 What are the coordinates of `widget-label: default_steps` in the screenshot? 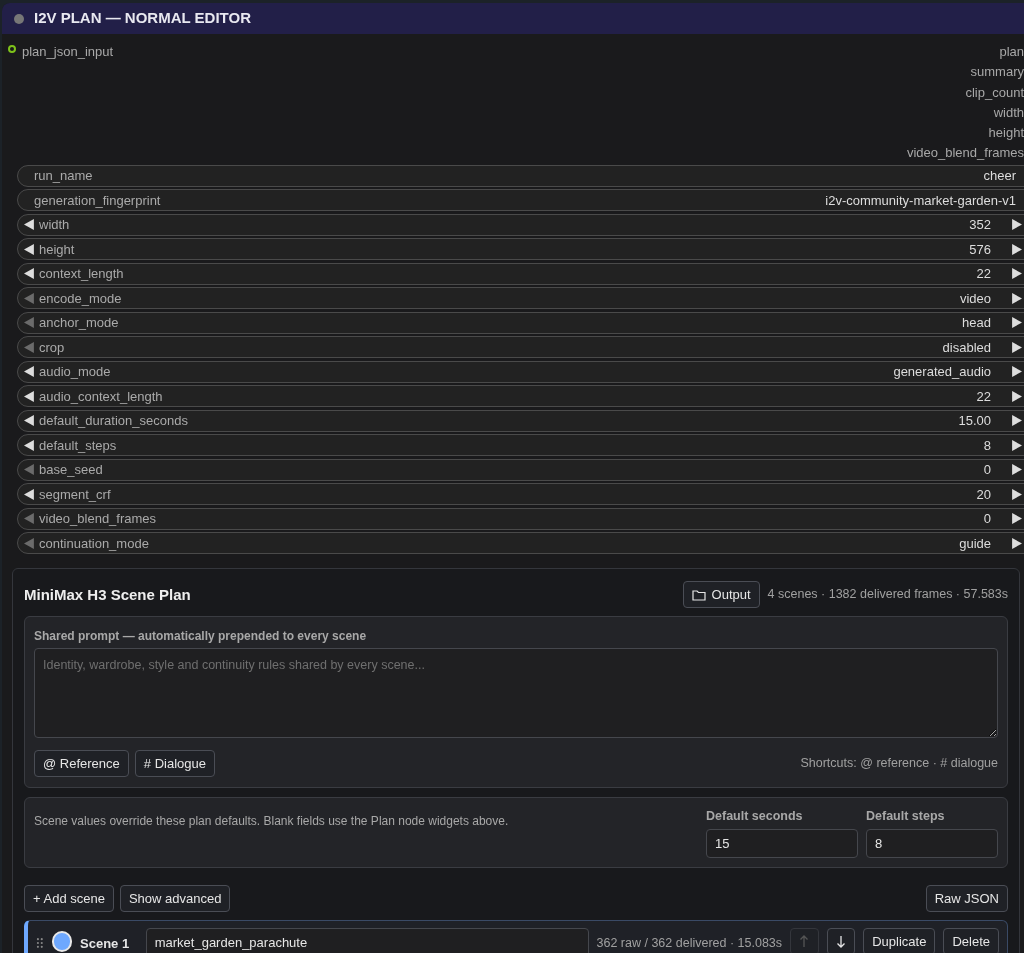 It's located at (78, 445).